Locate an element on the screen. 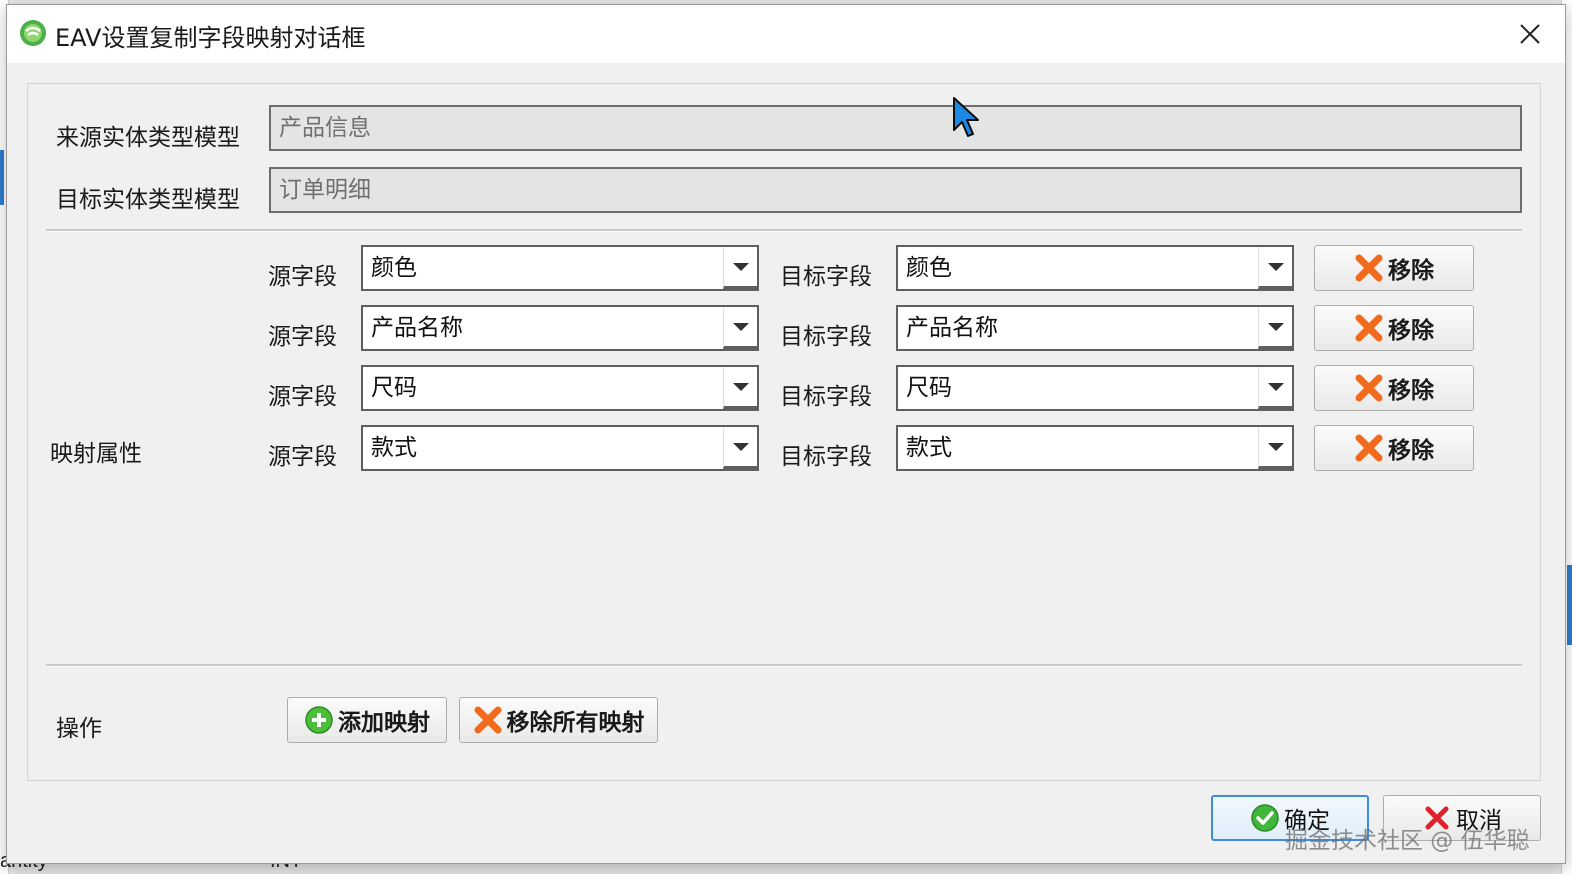  source-field-select: 颜色 is located at coordinates (560, 268).